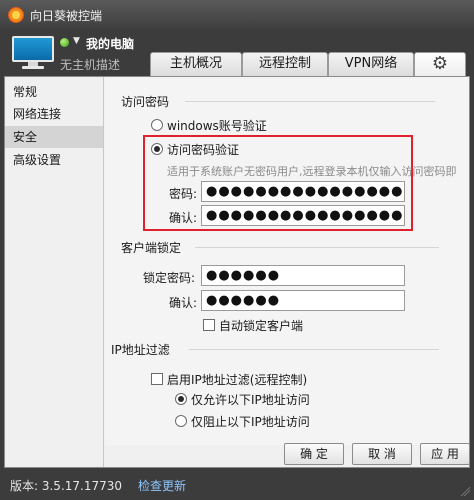 The height and width of the screenshot is (500, 474). Describe the element at coordinates (250, 399) in the screenshot. I see `radio-allow-only-label: 仅允许以下IP地址访问` at that location.